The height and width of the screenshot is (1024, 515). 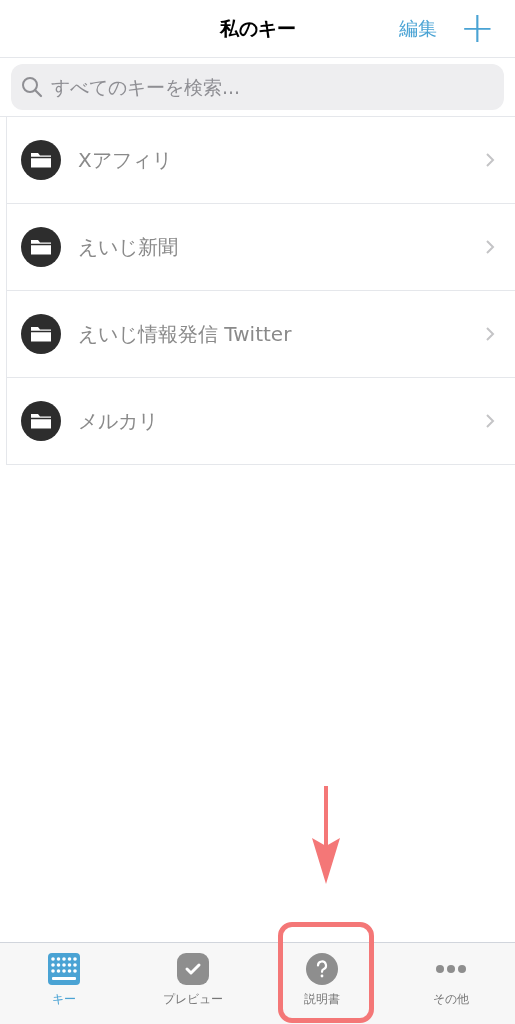 I want to click on folder-name: Xアフィリ, so click(x=125, y=160).